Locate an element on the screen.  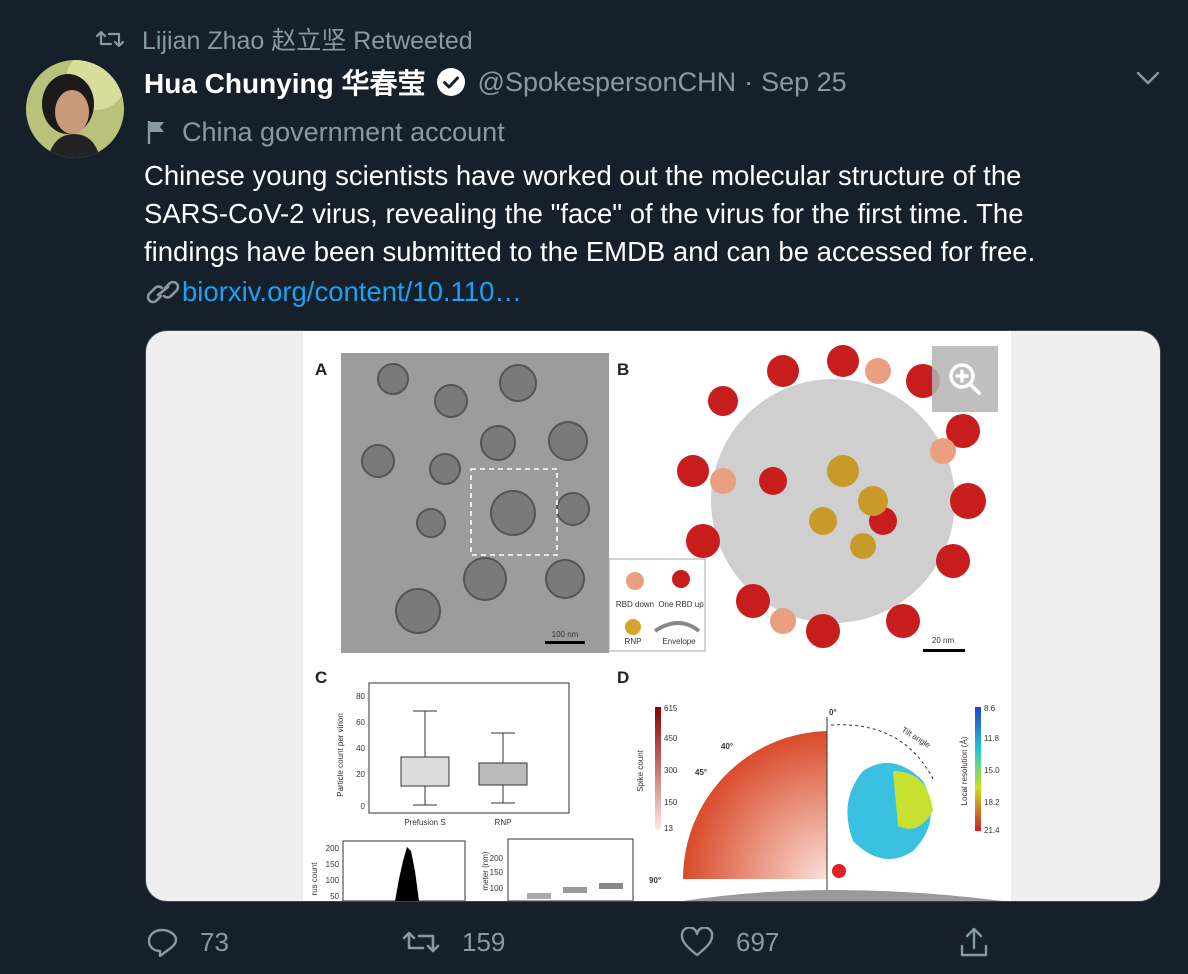
government-label: China government account is located at coordinates (325, 132).